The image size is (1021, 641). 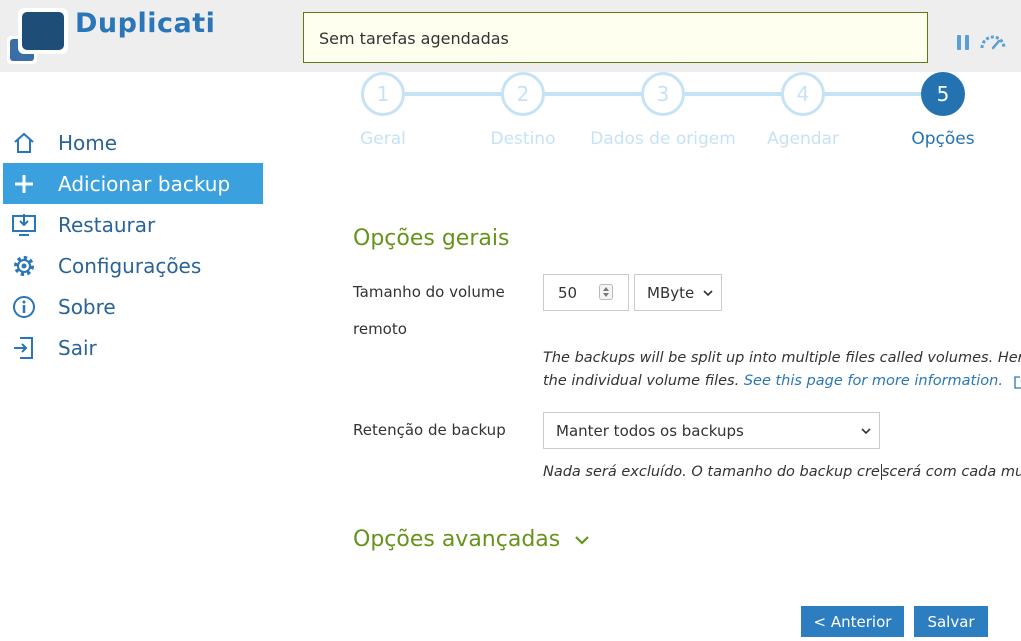 What do you see at coordinates (951, 621) in the screenshot?
I see `save-button: Salvar` at bounding box center [951, 621].